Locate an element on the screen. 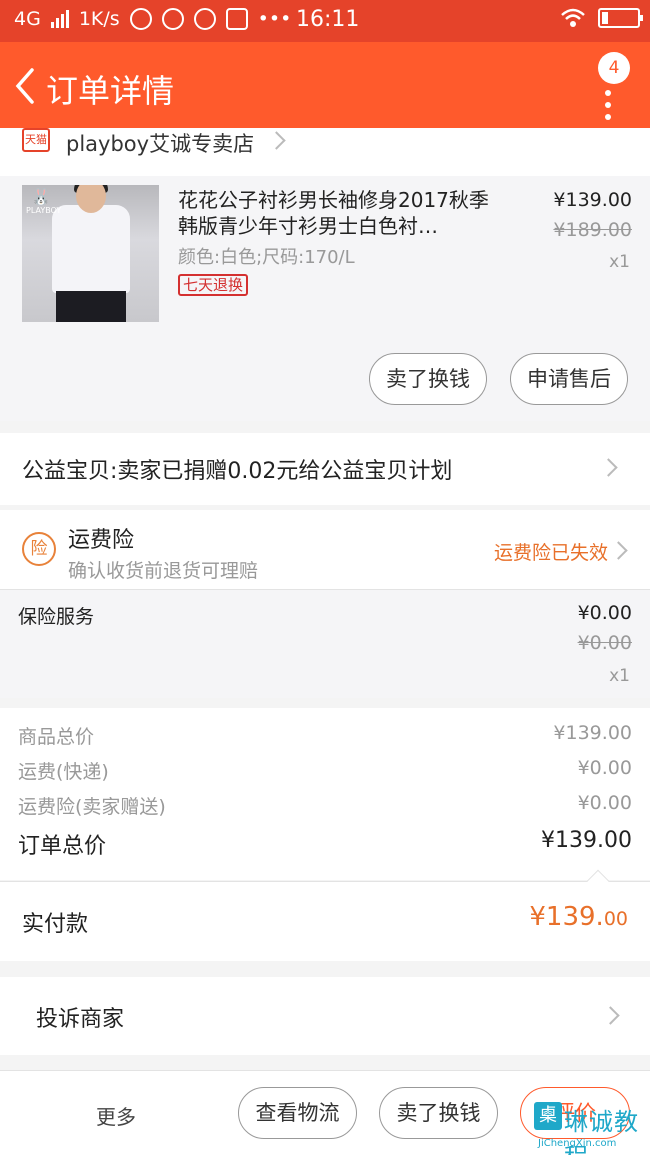 The width and height of the screenshot is (650, 1155). network-speed: 1K/s is located at coordinates (99, 19).